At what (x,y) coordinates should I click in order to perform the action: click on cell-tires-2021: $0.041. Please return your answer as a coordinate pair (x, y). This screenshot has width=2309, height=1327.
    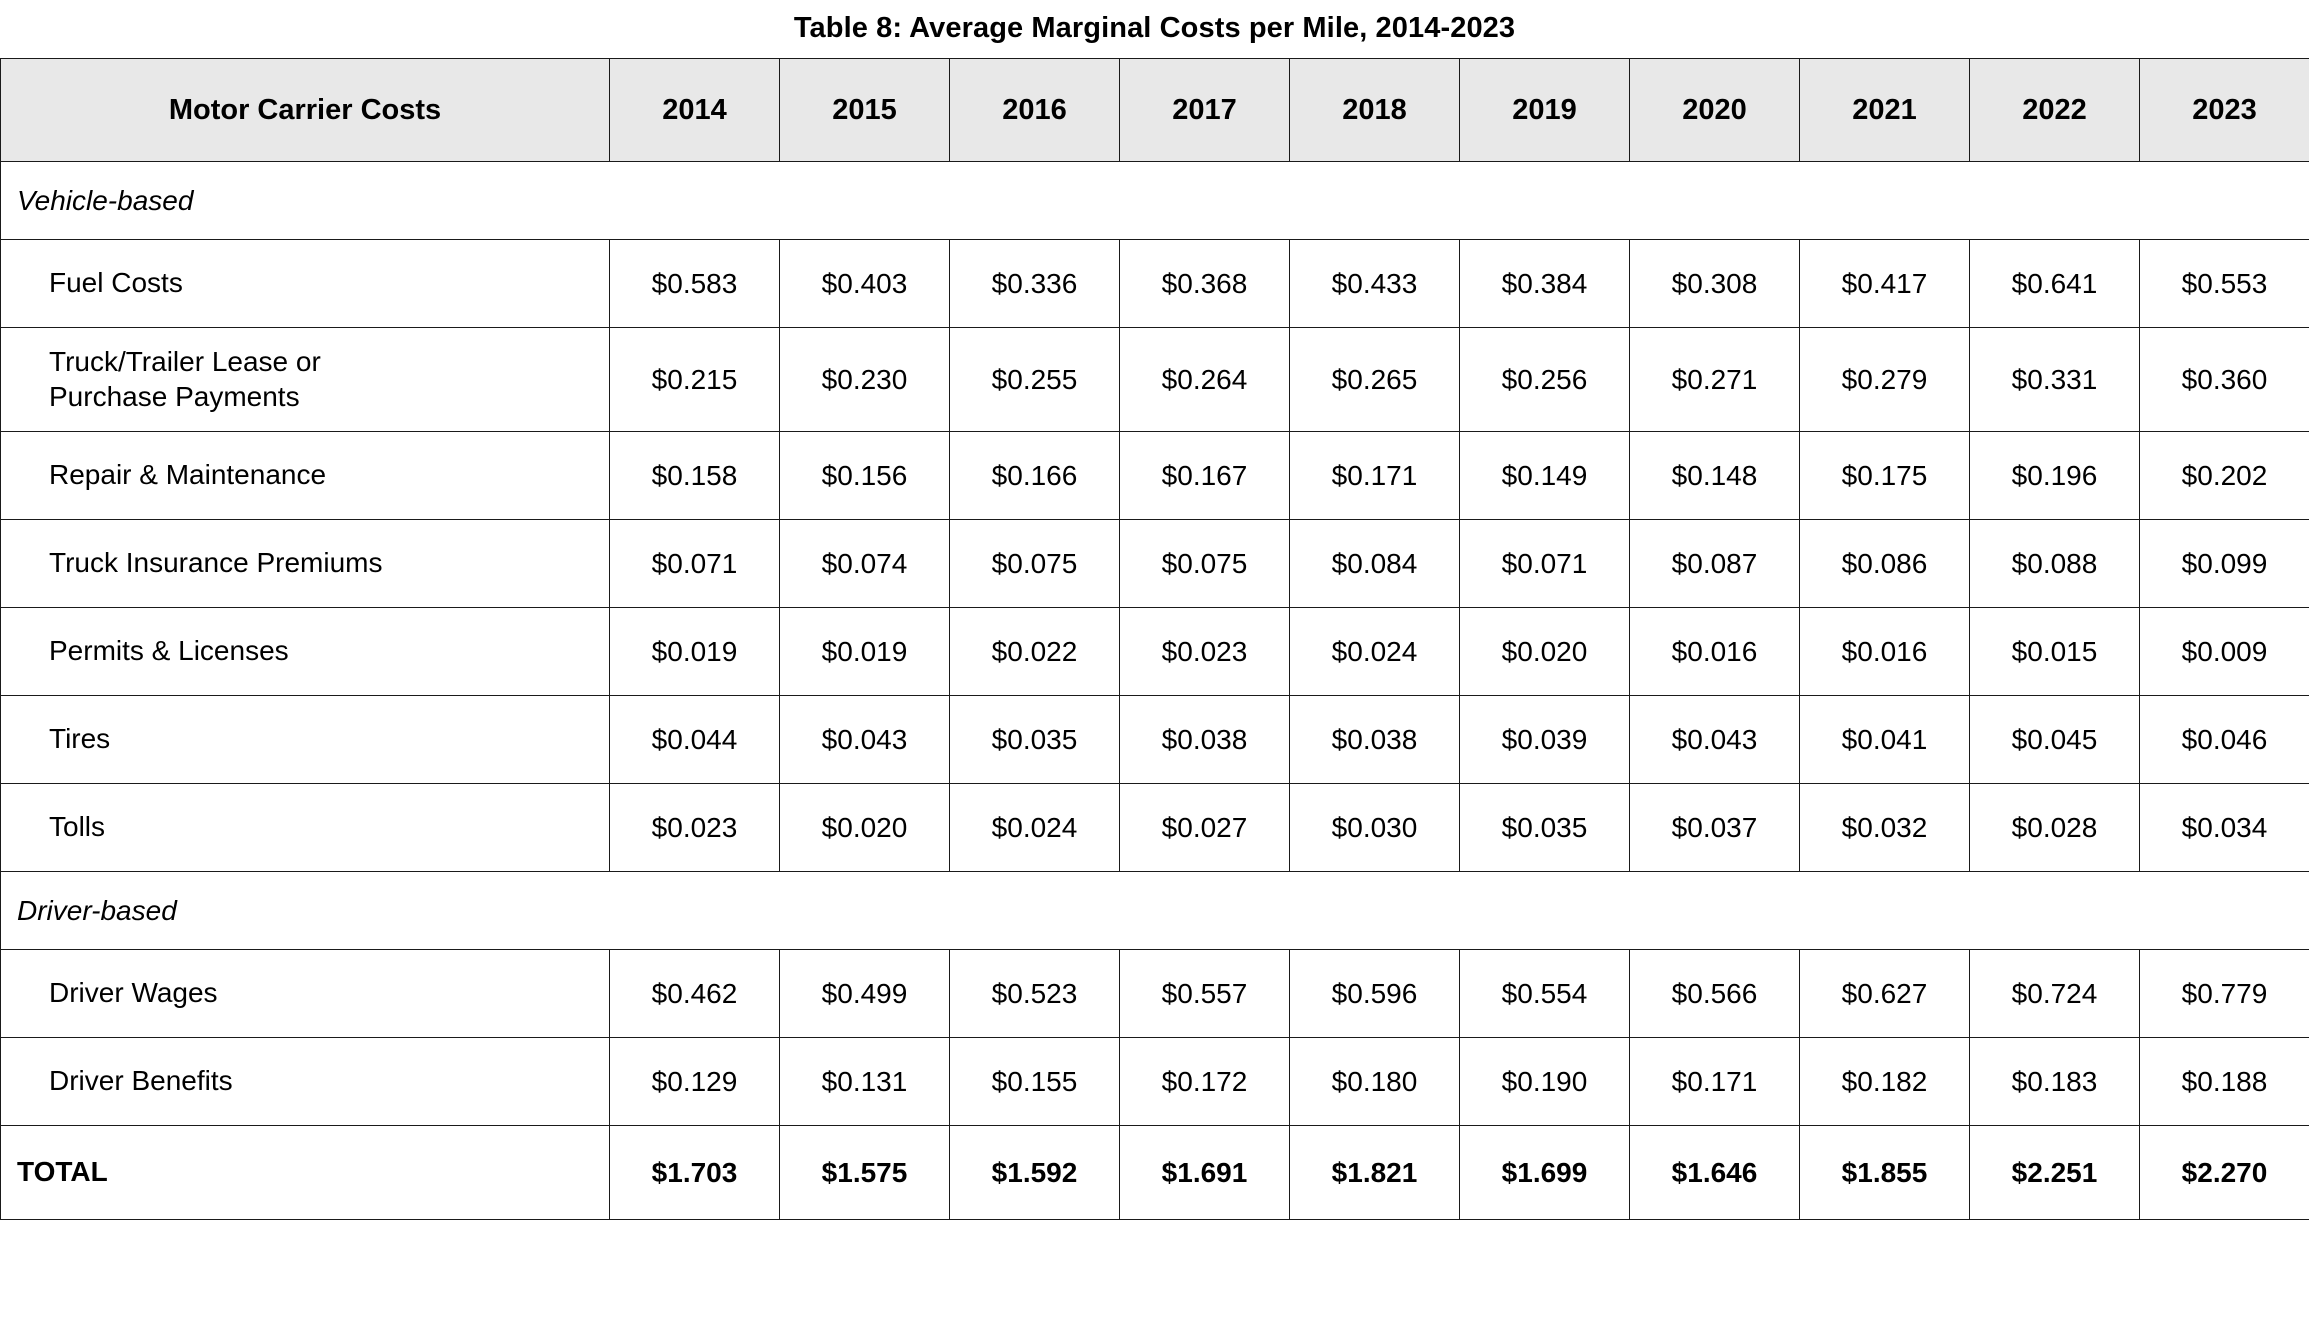
    Looking at the image, I should click on (1884, 739).